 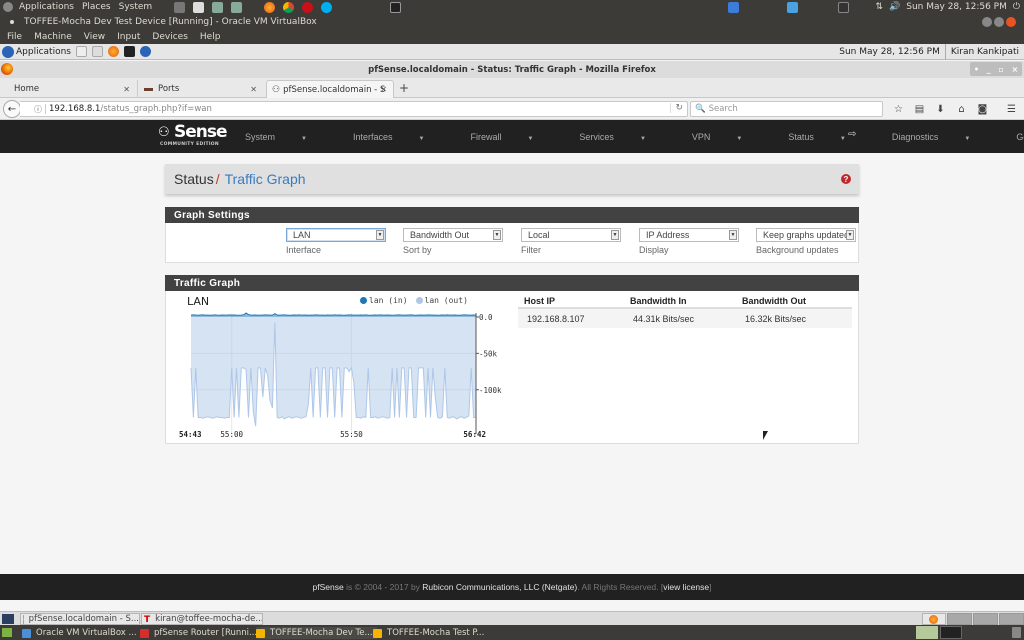 I want to click on calculator-icon, so click(x=180, y=7).